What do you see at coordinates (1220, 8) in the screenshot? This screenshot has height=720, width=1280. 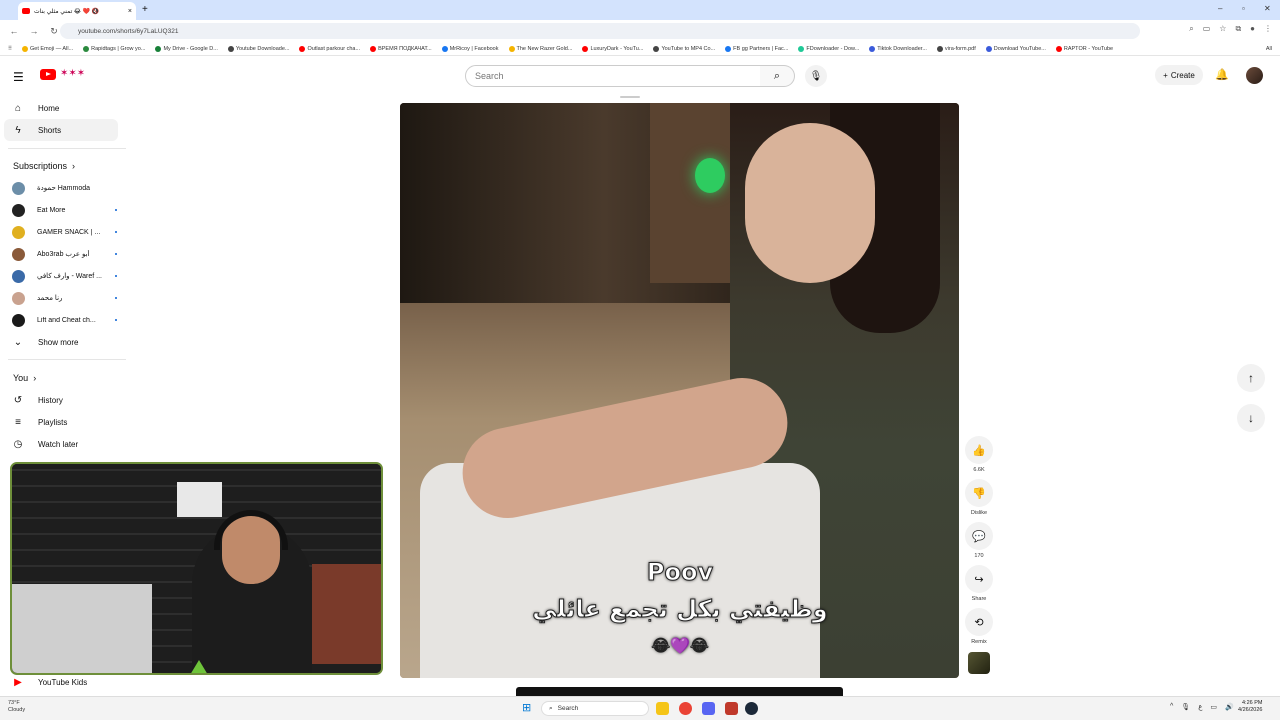 I see `minimize-icon: –` at bounding box center [1220, 8].